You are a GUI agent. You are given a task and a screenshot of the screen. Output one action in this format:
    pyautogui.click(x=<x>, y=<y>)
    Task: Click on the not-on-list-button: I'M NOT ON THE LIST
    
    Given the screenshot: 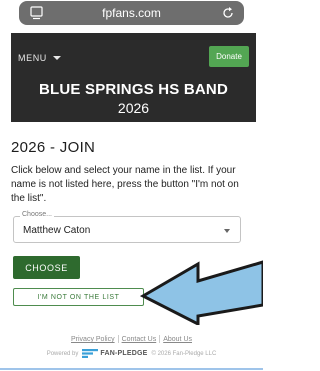 What is the action you would take?
    pyautogui.click(x=78, y=297)
    